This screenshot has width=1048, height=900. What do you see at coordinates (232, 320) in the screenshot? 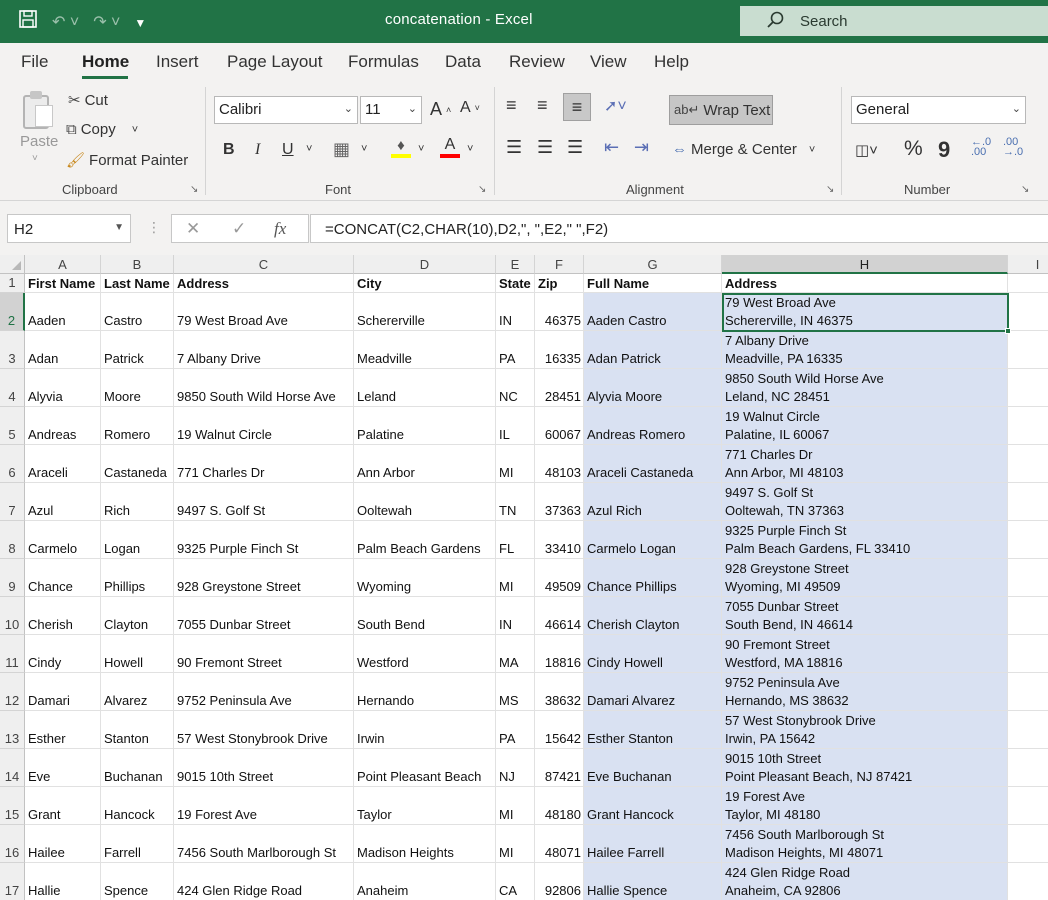
I see `cell-address: 79 West Broad Ave` at bounding box center [232, 320].